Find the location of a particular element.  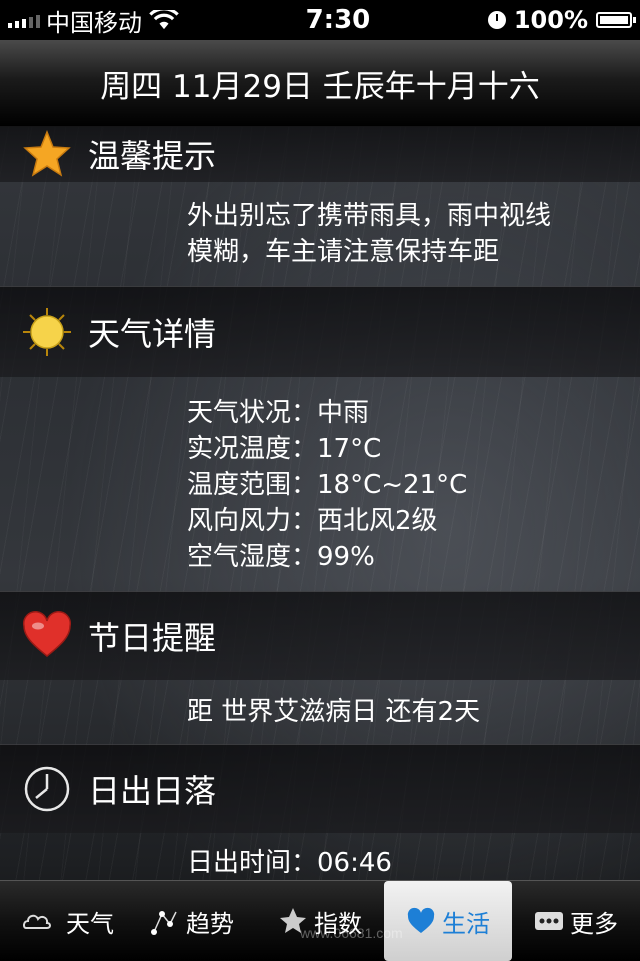

life-icon is located at coordinates (421, 920).